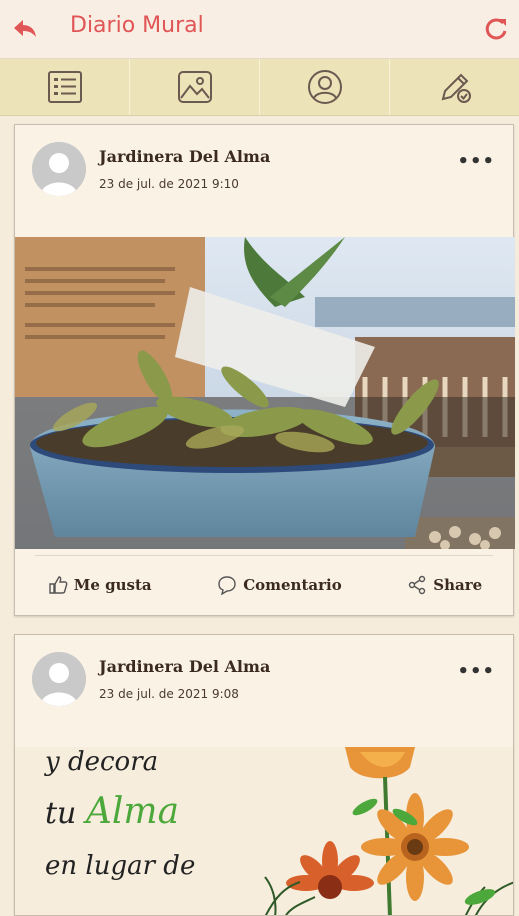  Describe the element at coordinates (65, 813) in the screenshot. I see `poster-line-2-prefix: tu` at that location.